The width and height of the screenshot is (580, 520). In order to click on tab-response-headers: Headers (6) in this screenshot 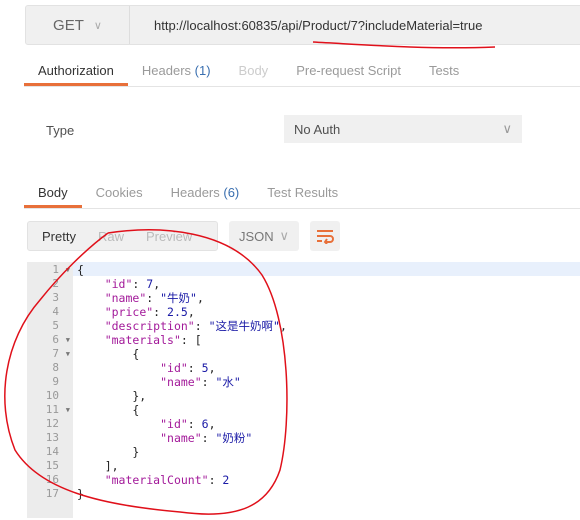, I will do `click(205, 193)`.